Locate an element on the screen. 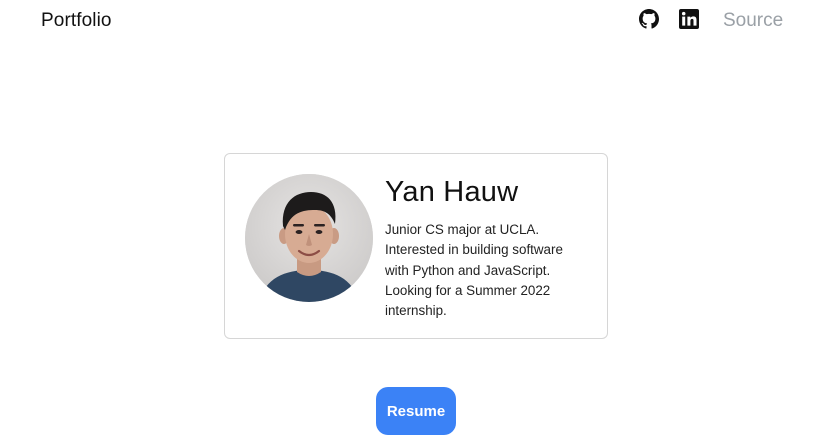 The width and height of the screenshot is (822, 442). resume-button: Resume is located at coordinates (416, 411).